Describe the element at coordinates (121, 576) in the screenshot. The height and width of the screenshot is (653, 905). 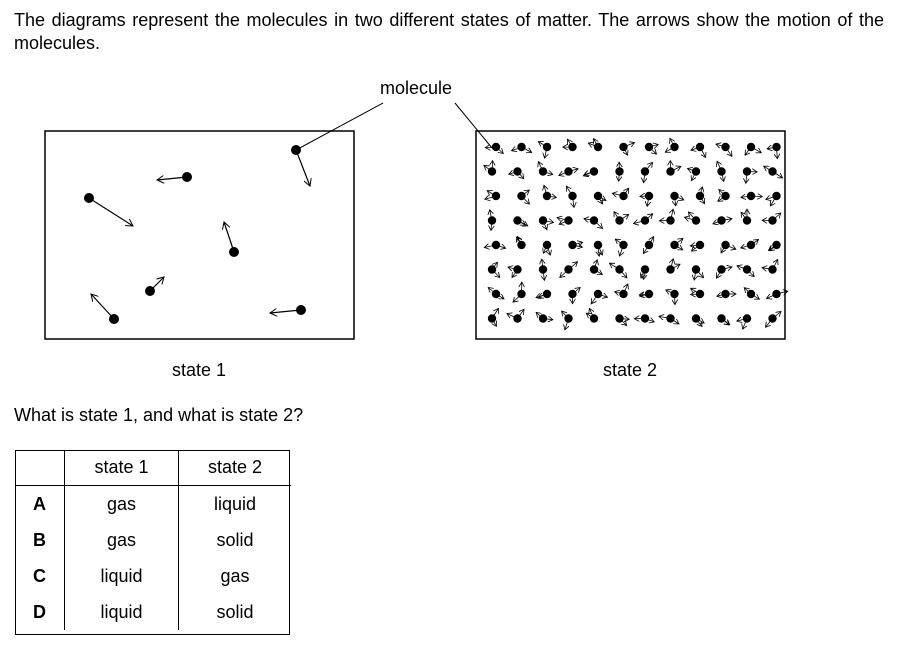
I see `option-state1: liquid` at that location.